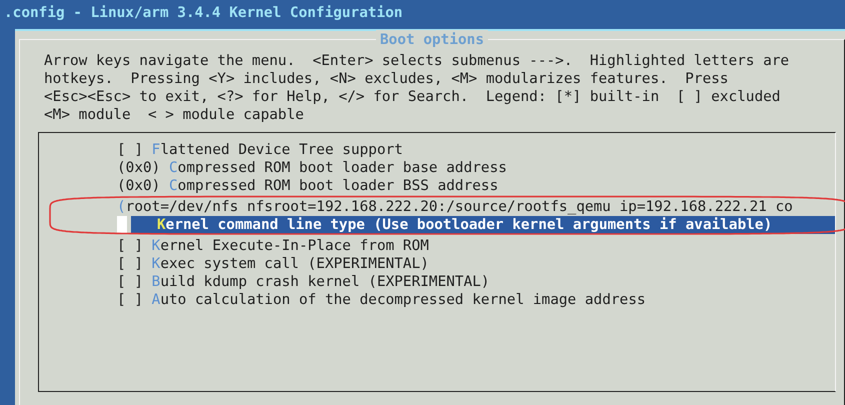 Image resolution: width=845 pixels, height=405 pixels. I want to click on menu-item: [ ] Kernel Execute-In-Place from ROM, so click(273, 245).